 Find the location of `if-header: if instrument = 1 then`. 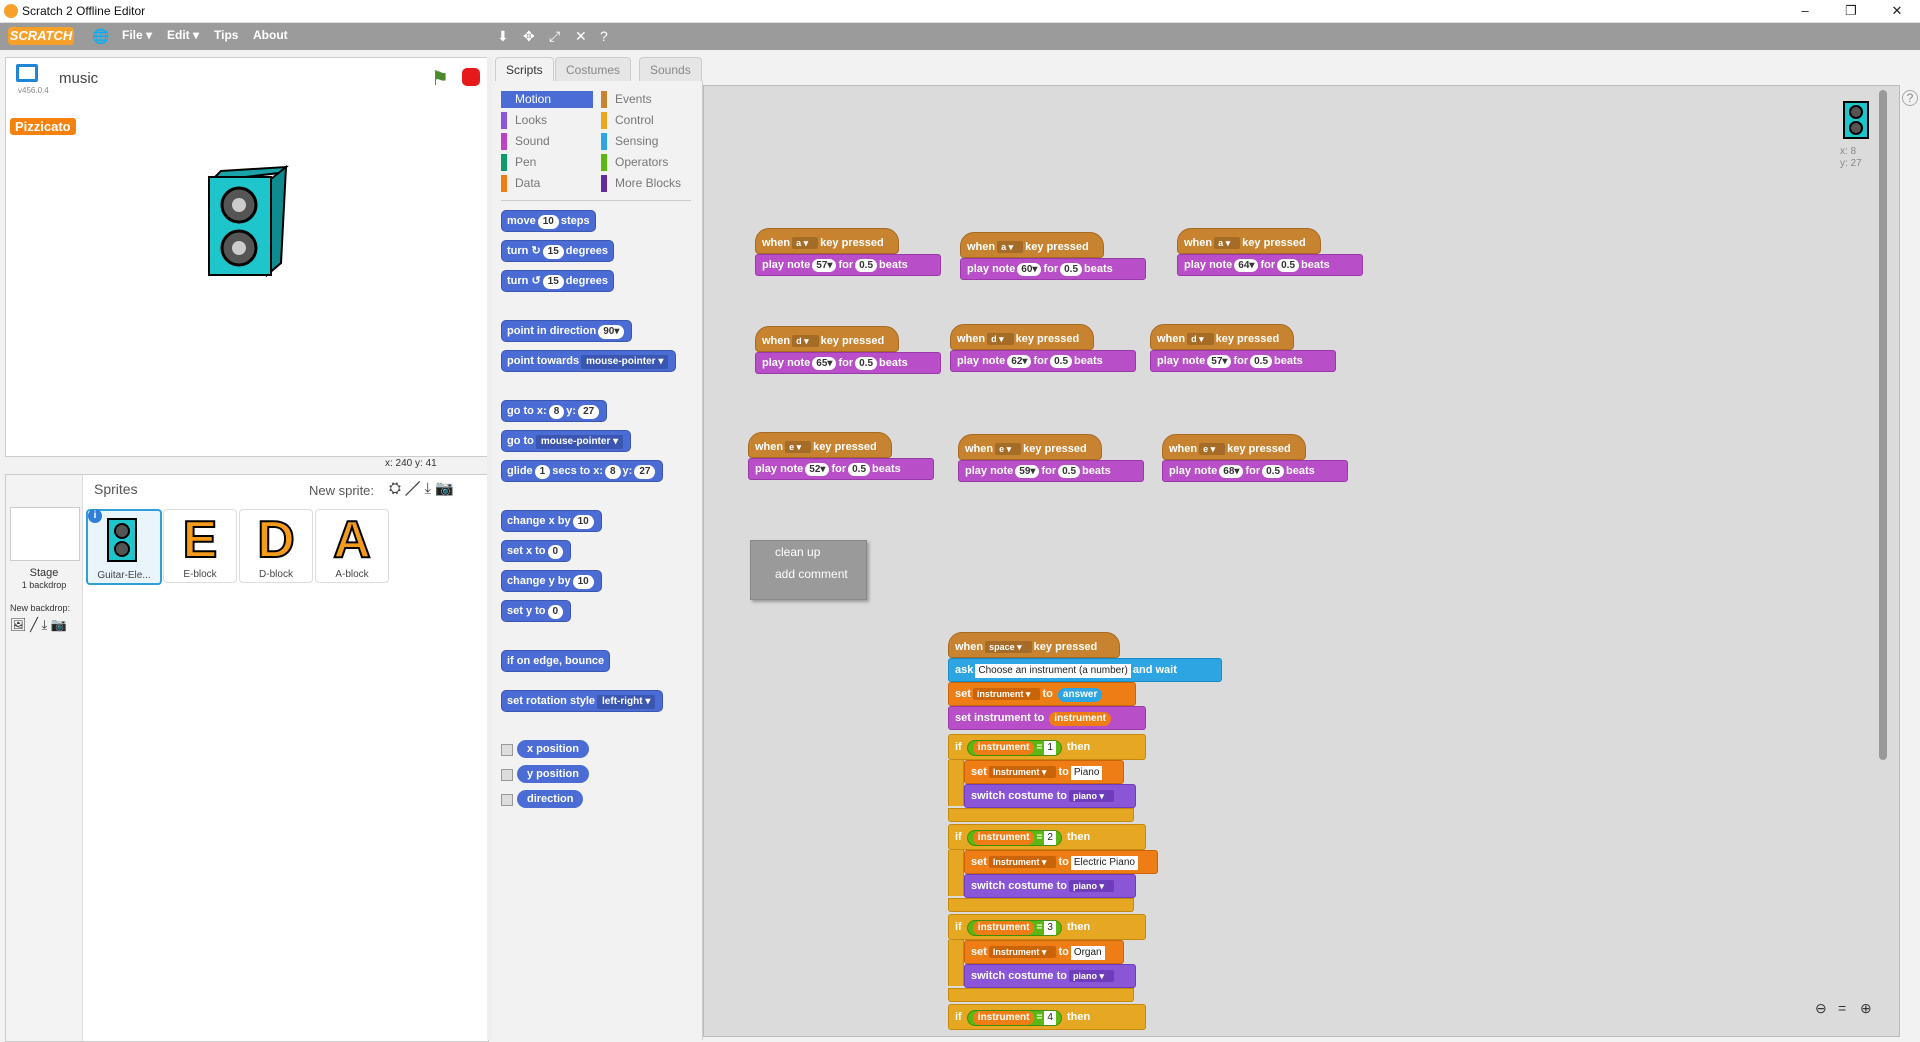

if-header: if instrument = 1 then is located at coordinates (1047, 747).